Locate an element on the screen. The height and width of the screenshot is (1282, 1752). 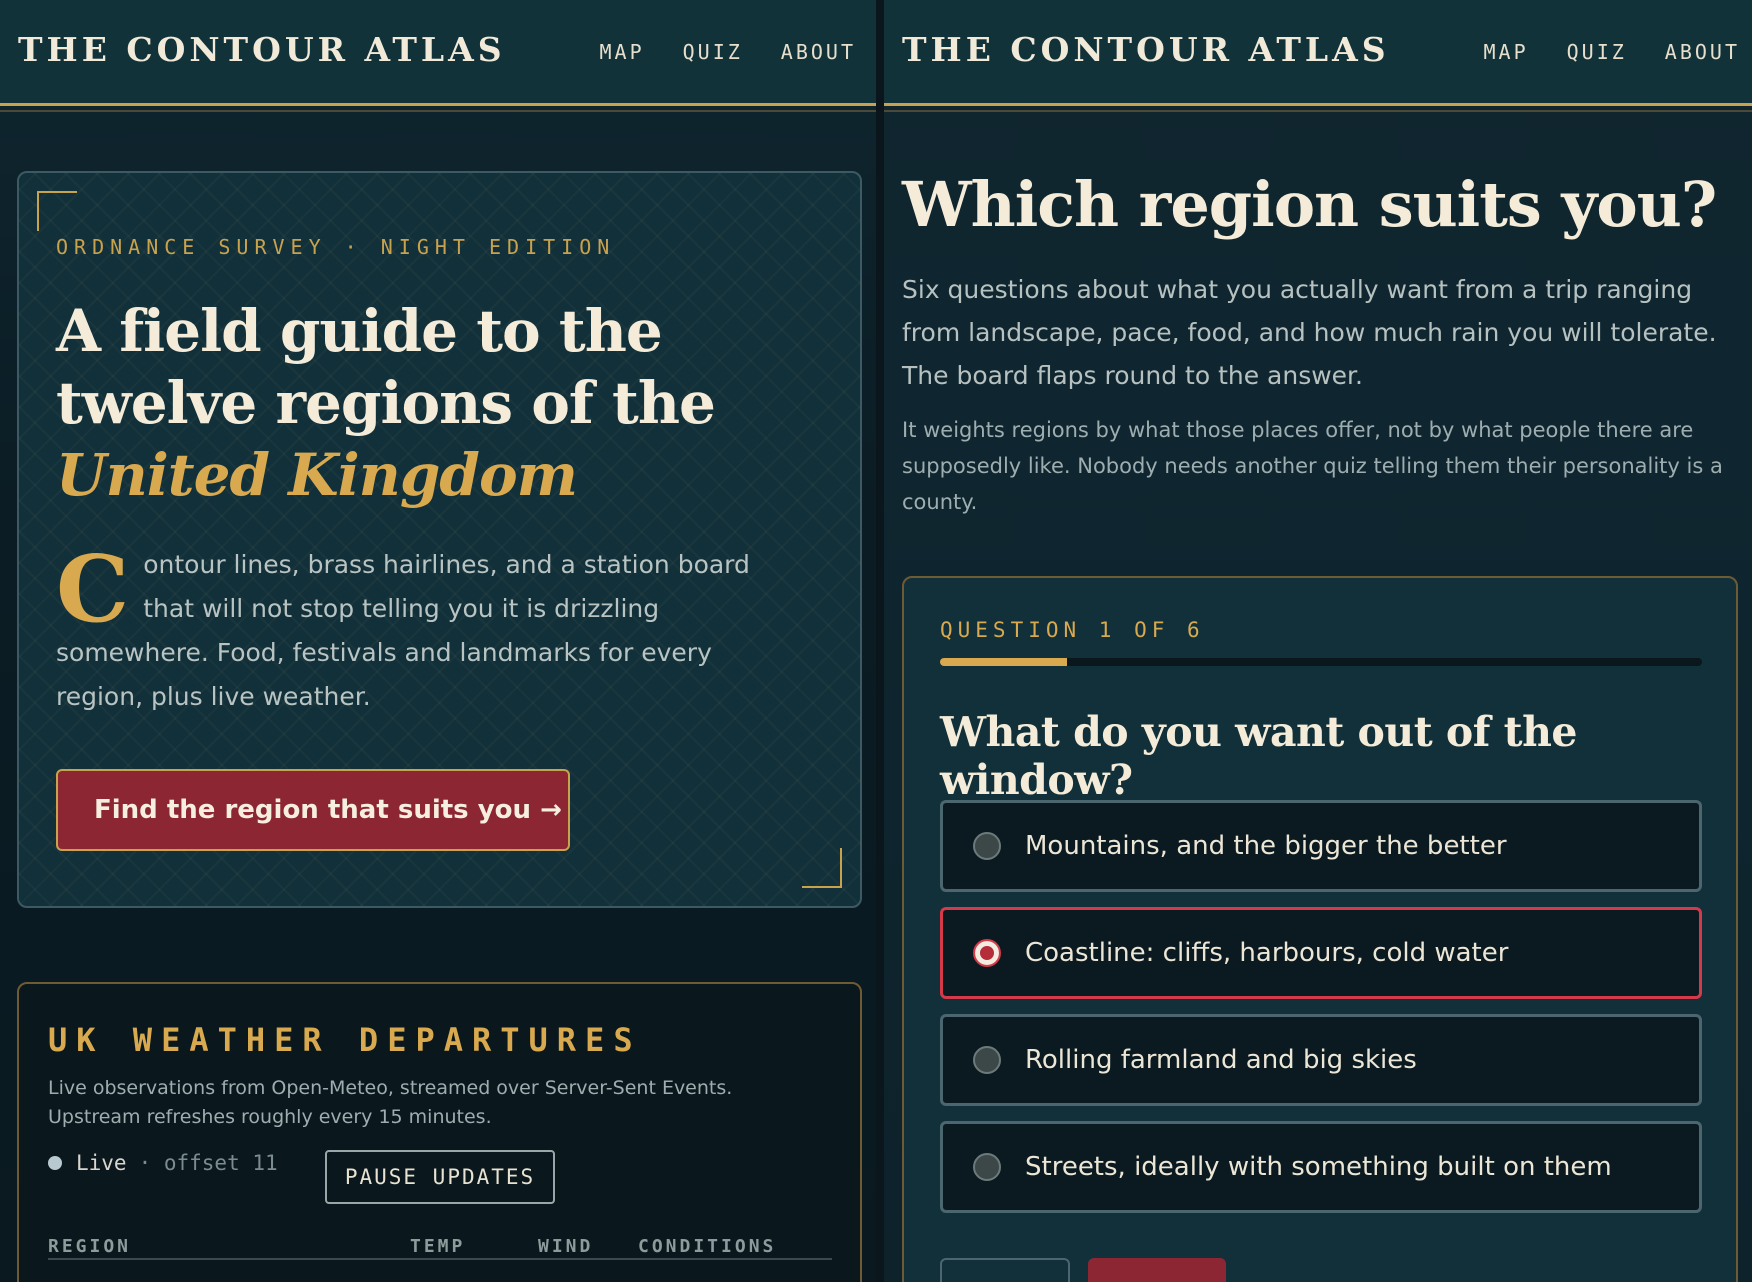
weather-table-header: REGION TEMP WIND CONDITIONS is located at coordinates (440, 1248).